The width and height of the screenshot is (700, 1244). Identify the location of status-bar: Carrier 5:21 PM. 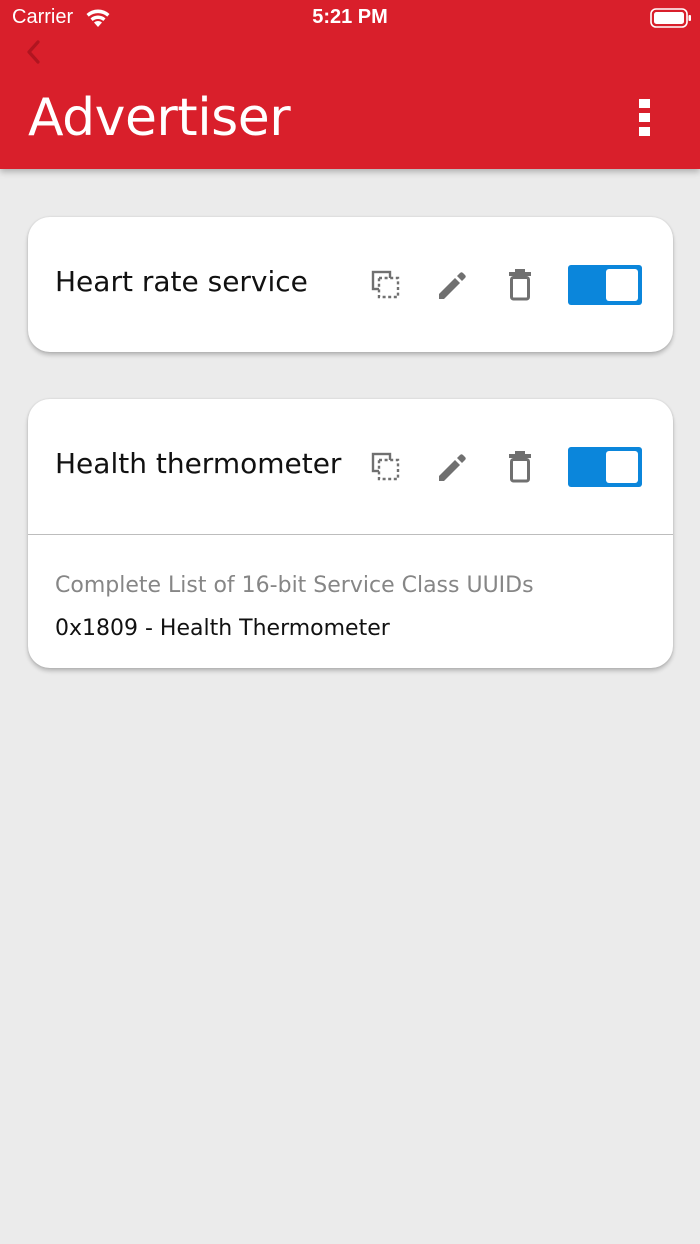
(350, 18).